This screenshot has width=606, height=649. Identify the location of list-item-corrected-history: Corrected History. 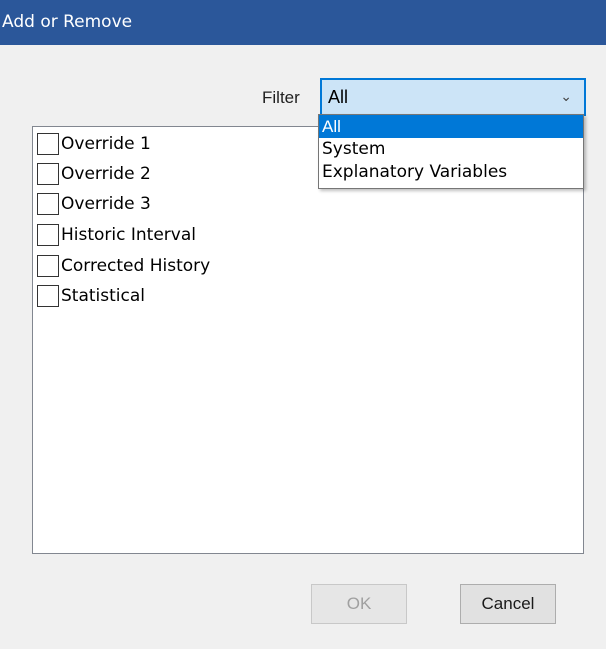
(123, 266).